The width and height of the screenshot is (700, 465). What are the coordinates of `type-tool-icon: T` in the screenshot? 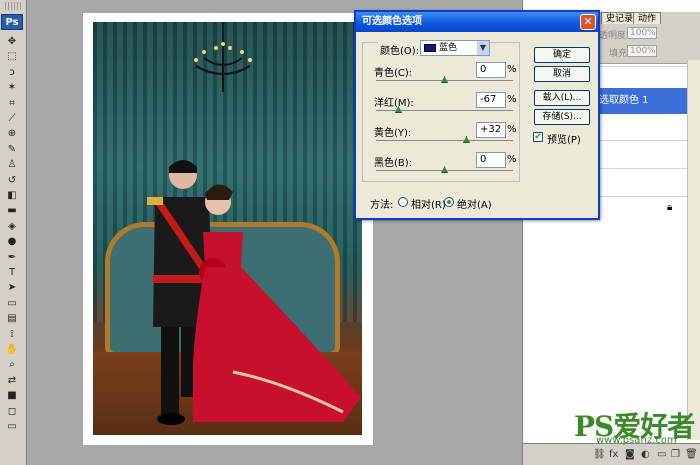 It's located at (12, 273).